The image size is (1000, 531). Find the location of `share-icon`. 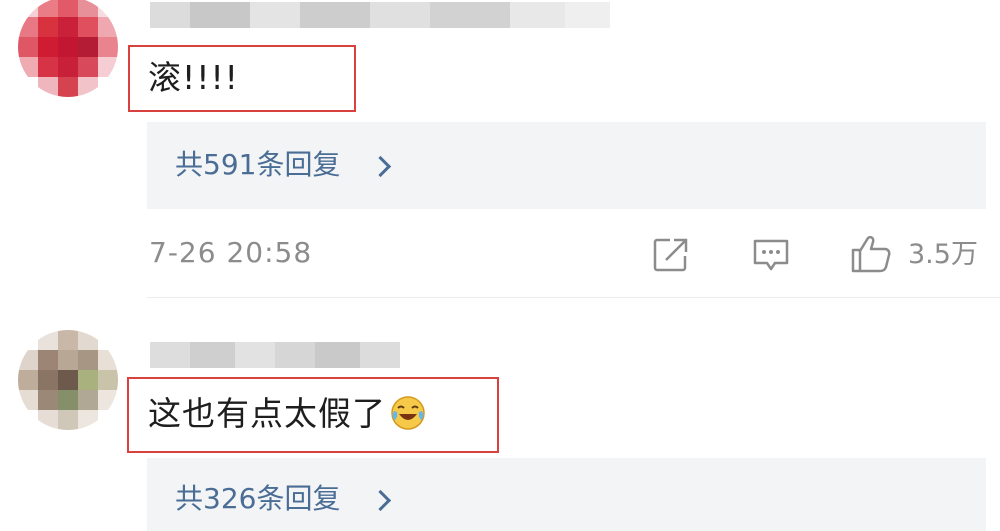

share-icon is located at coordinates (671, 255).